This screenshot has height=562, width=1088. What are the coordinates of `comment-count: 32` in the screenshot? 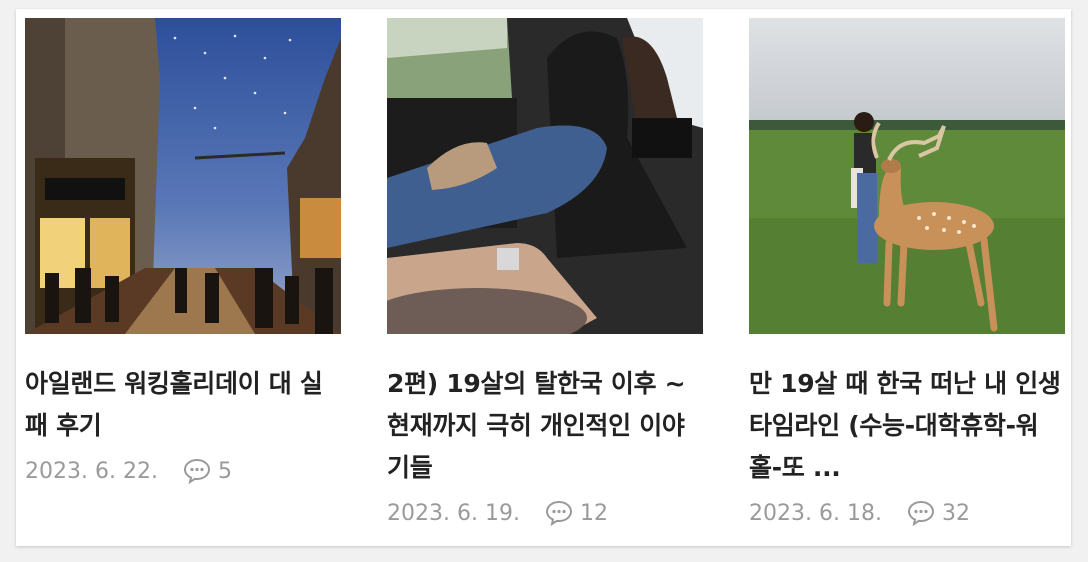 It's located at (938, 513).